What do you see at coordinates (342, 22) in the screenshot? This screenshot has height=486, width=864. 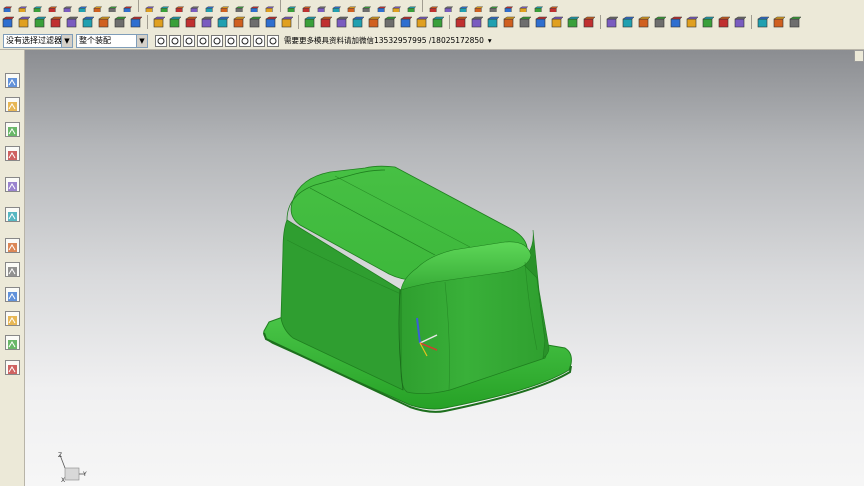 I see `zoom-icon` at bounding box center [342, 22].